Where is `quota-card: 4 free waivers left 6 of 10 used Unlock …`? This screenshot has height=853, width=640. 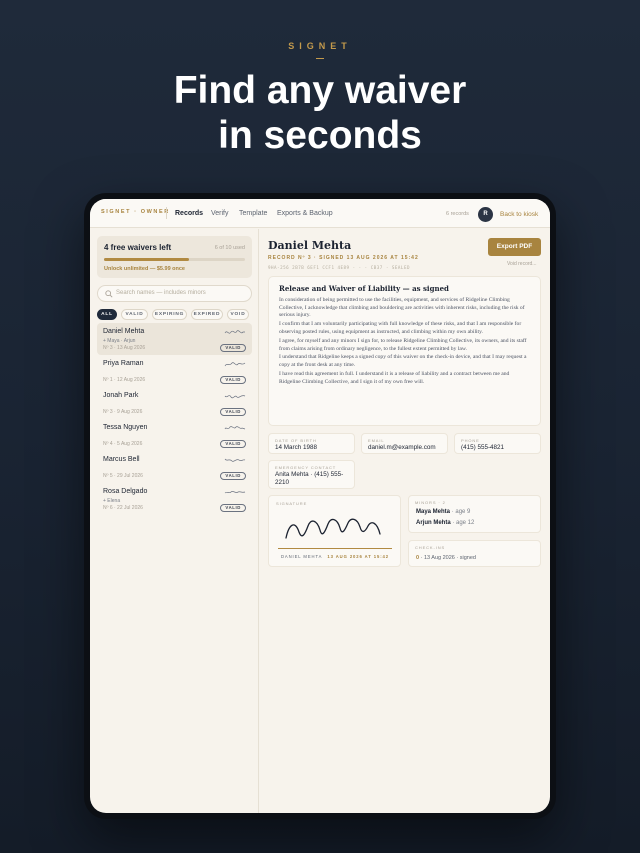
quota-card: 4 free waivers left 6 of 10 used Unlock … is located at coordinates (174, 257).